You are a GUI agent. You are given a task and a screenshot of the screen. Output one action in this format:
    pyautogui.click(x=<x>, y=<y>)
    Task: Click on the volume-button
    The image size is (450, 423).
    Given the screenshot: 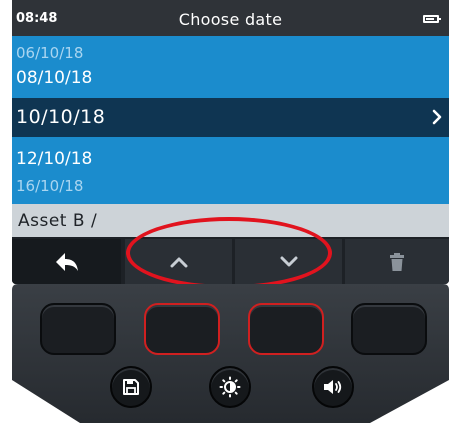 What is the action you would take?
    pyautogui.click(x=333, y=387)
    